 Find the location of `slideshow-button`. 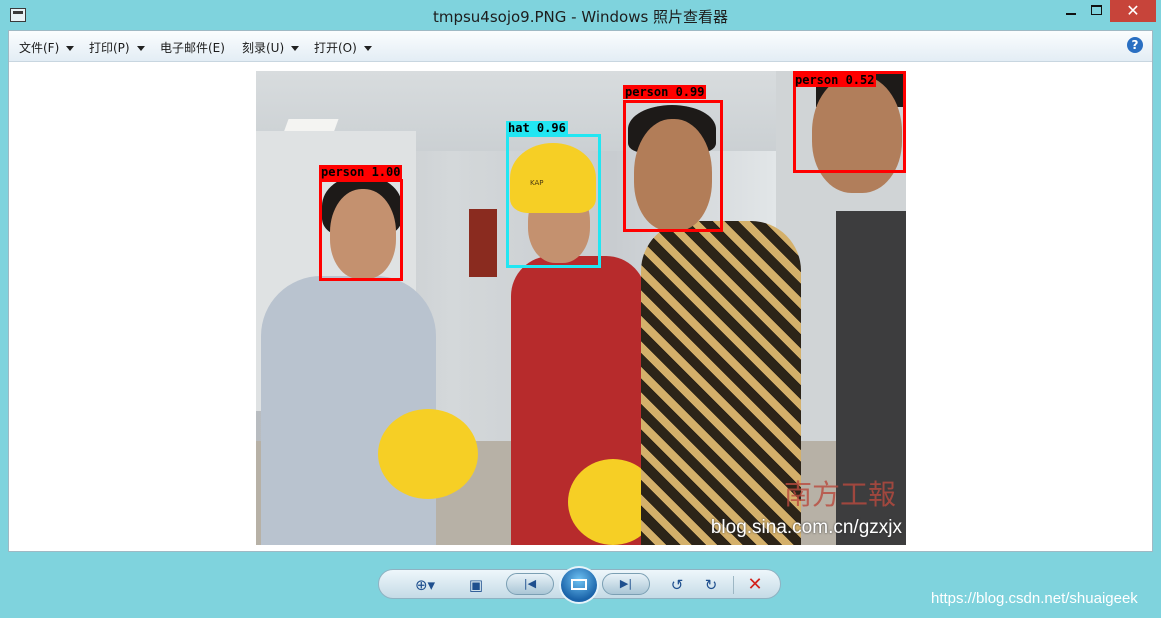

slideshow-button is located at coordinates (579, 585).